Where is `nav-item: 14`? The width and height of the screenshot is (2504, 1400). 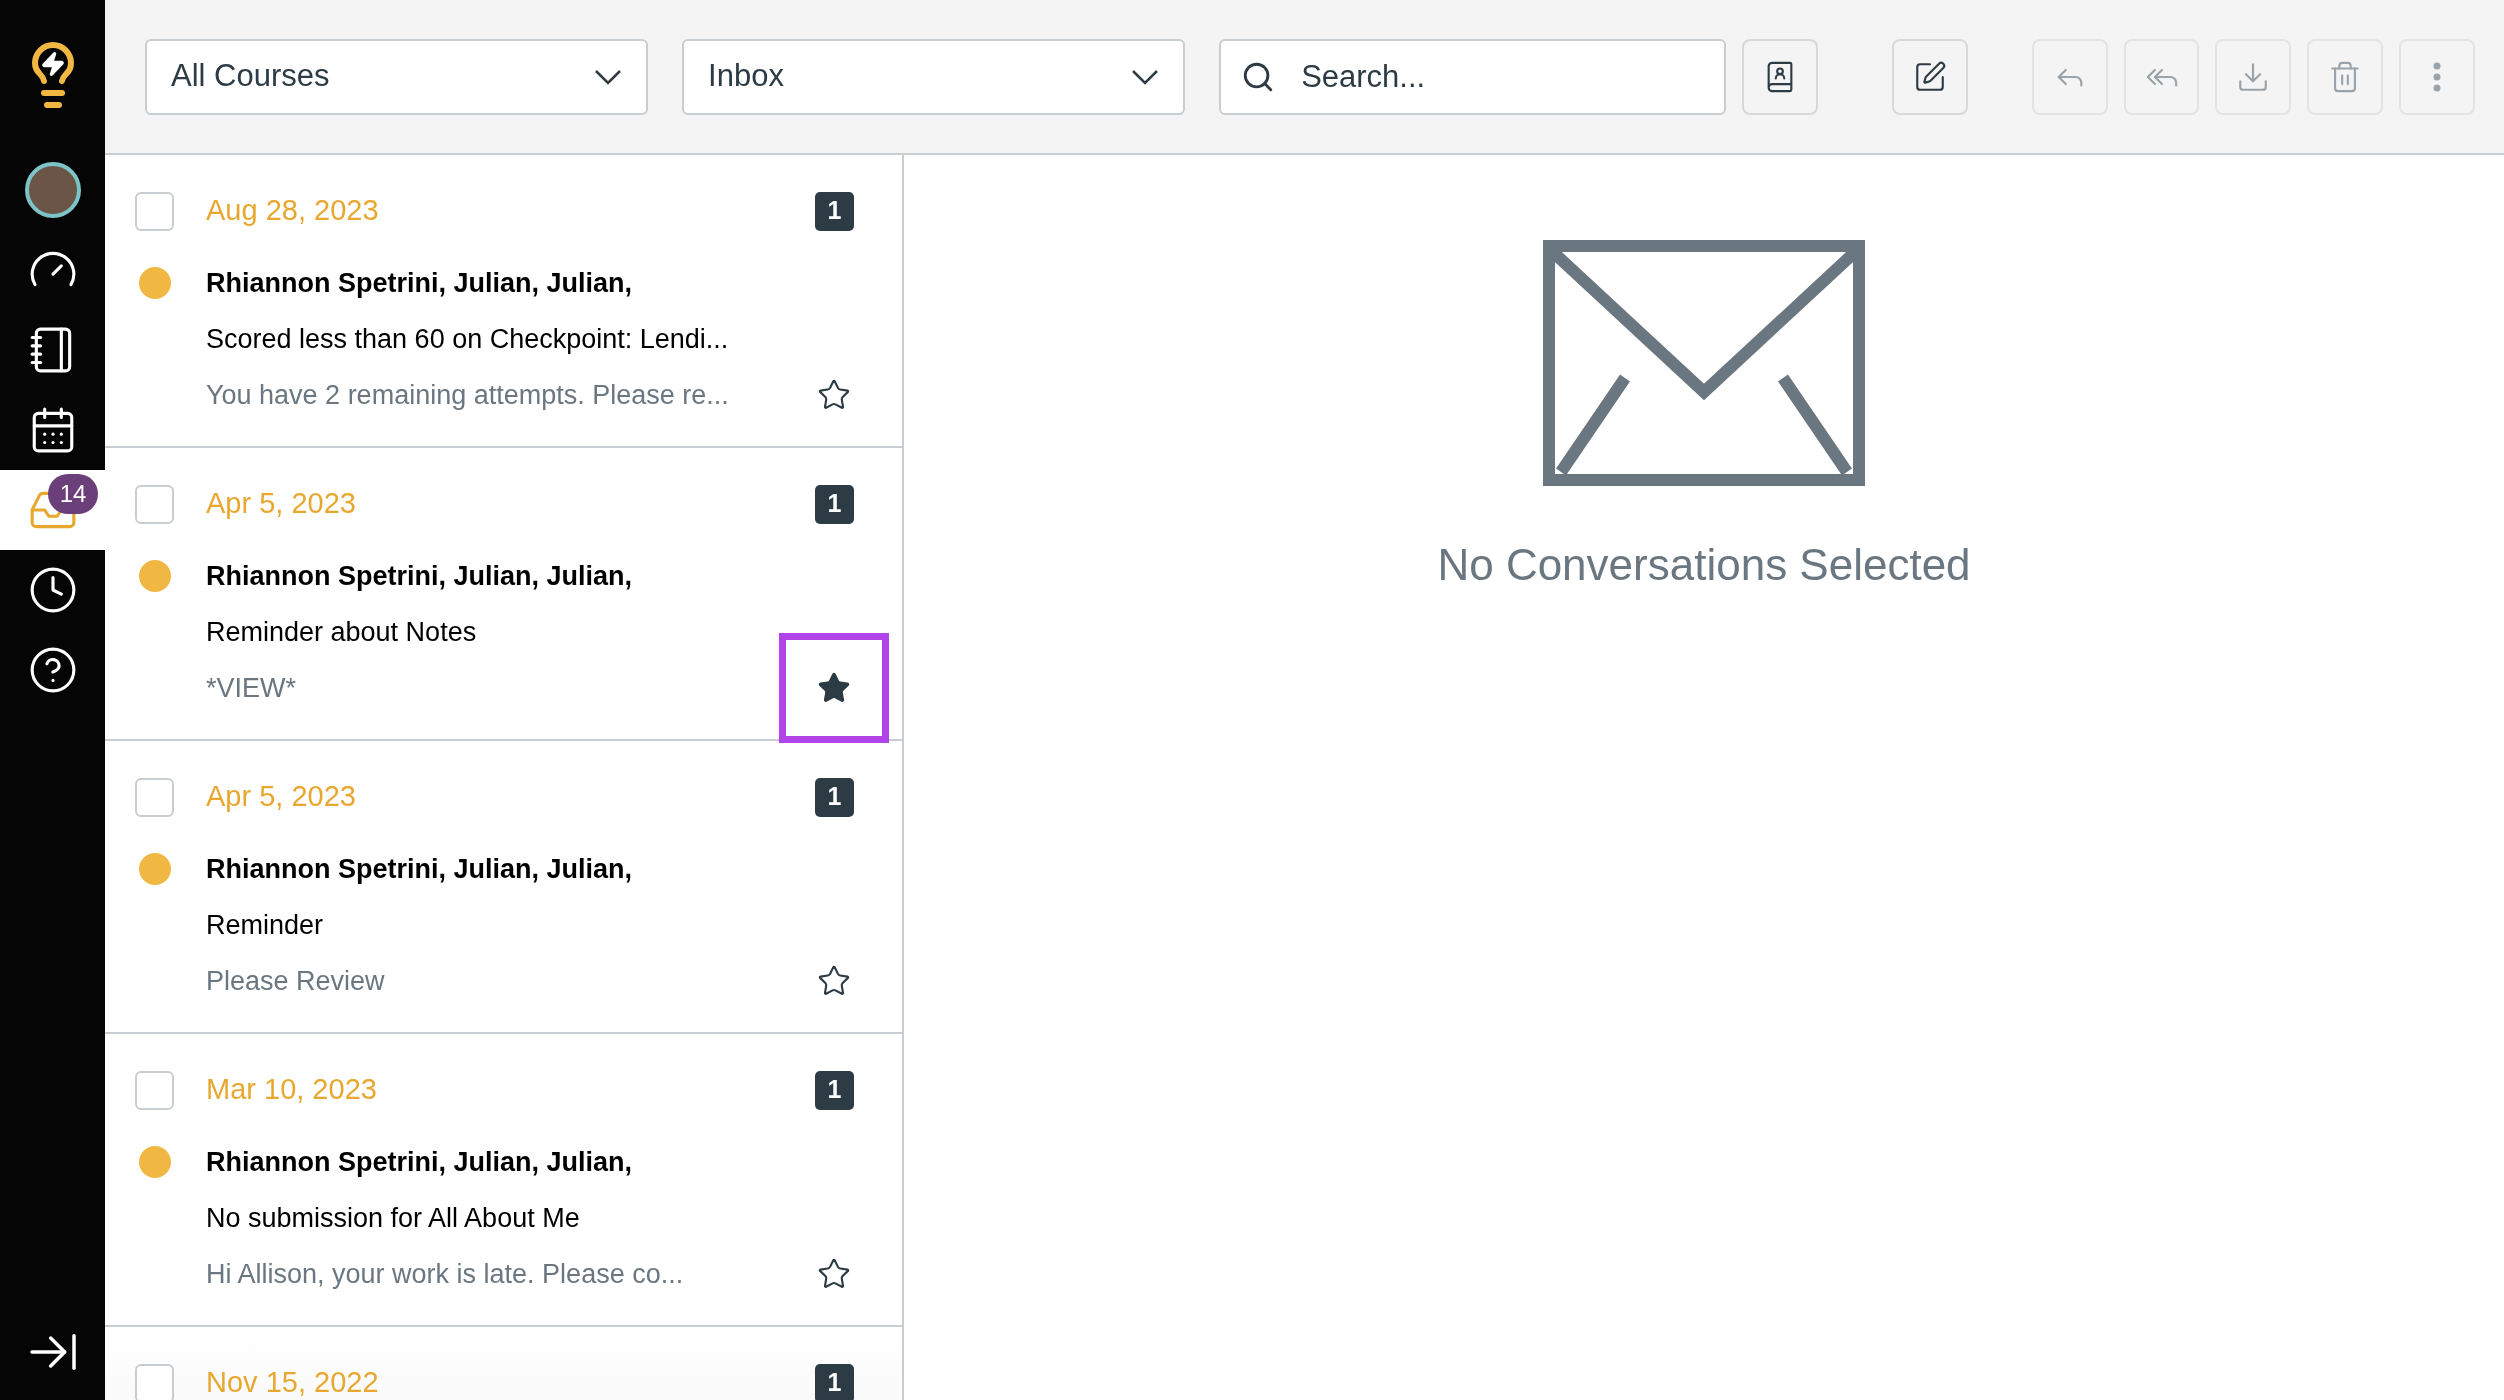
nav-item: 14 is located at coordinates (52, 510).